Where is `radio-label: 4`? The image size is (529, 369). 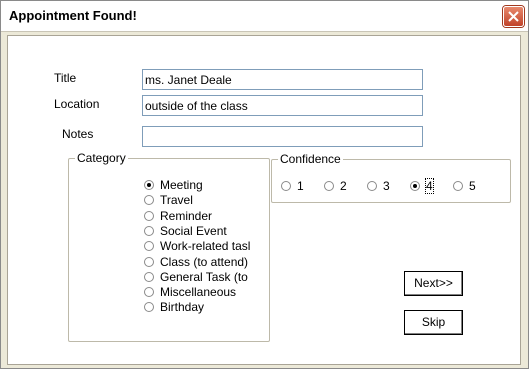 radio-label: 4 is located at coordinates (429, 186).